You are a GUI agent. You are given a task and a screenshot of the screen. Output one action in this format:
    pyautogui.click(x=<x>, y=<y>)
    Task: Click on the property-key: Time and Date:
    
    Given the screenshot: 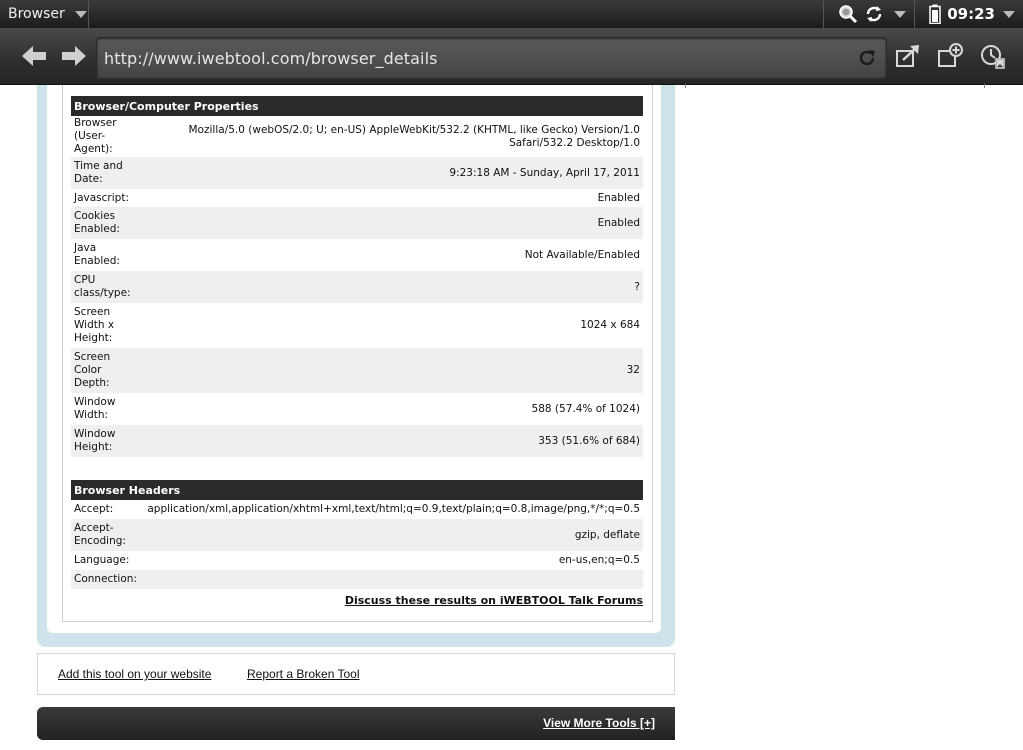 What is the action you would take?
    pyautogui.click(x=106, y=173)
    